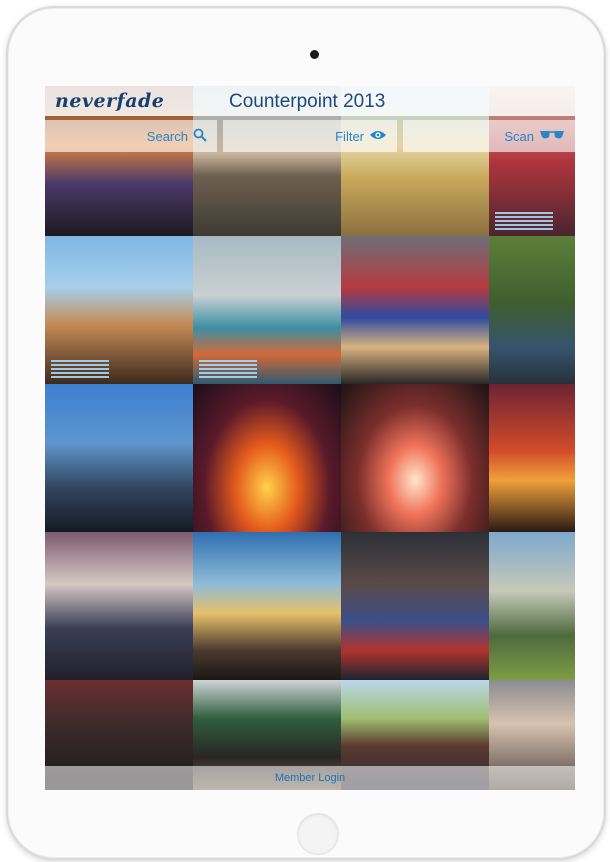  I want to click on member-login-link: Member Login, so click(310, 778).